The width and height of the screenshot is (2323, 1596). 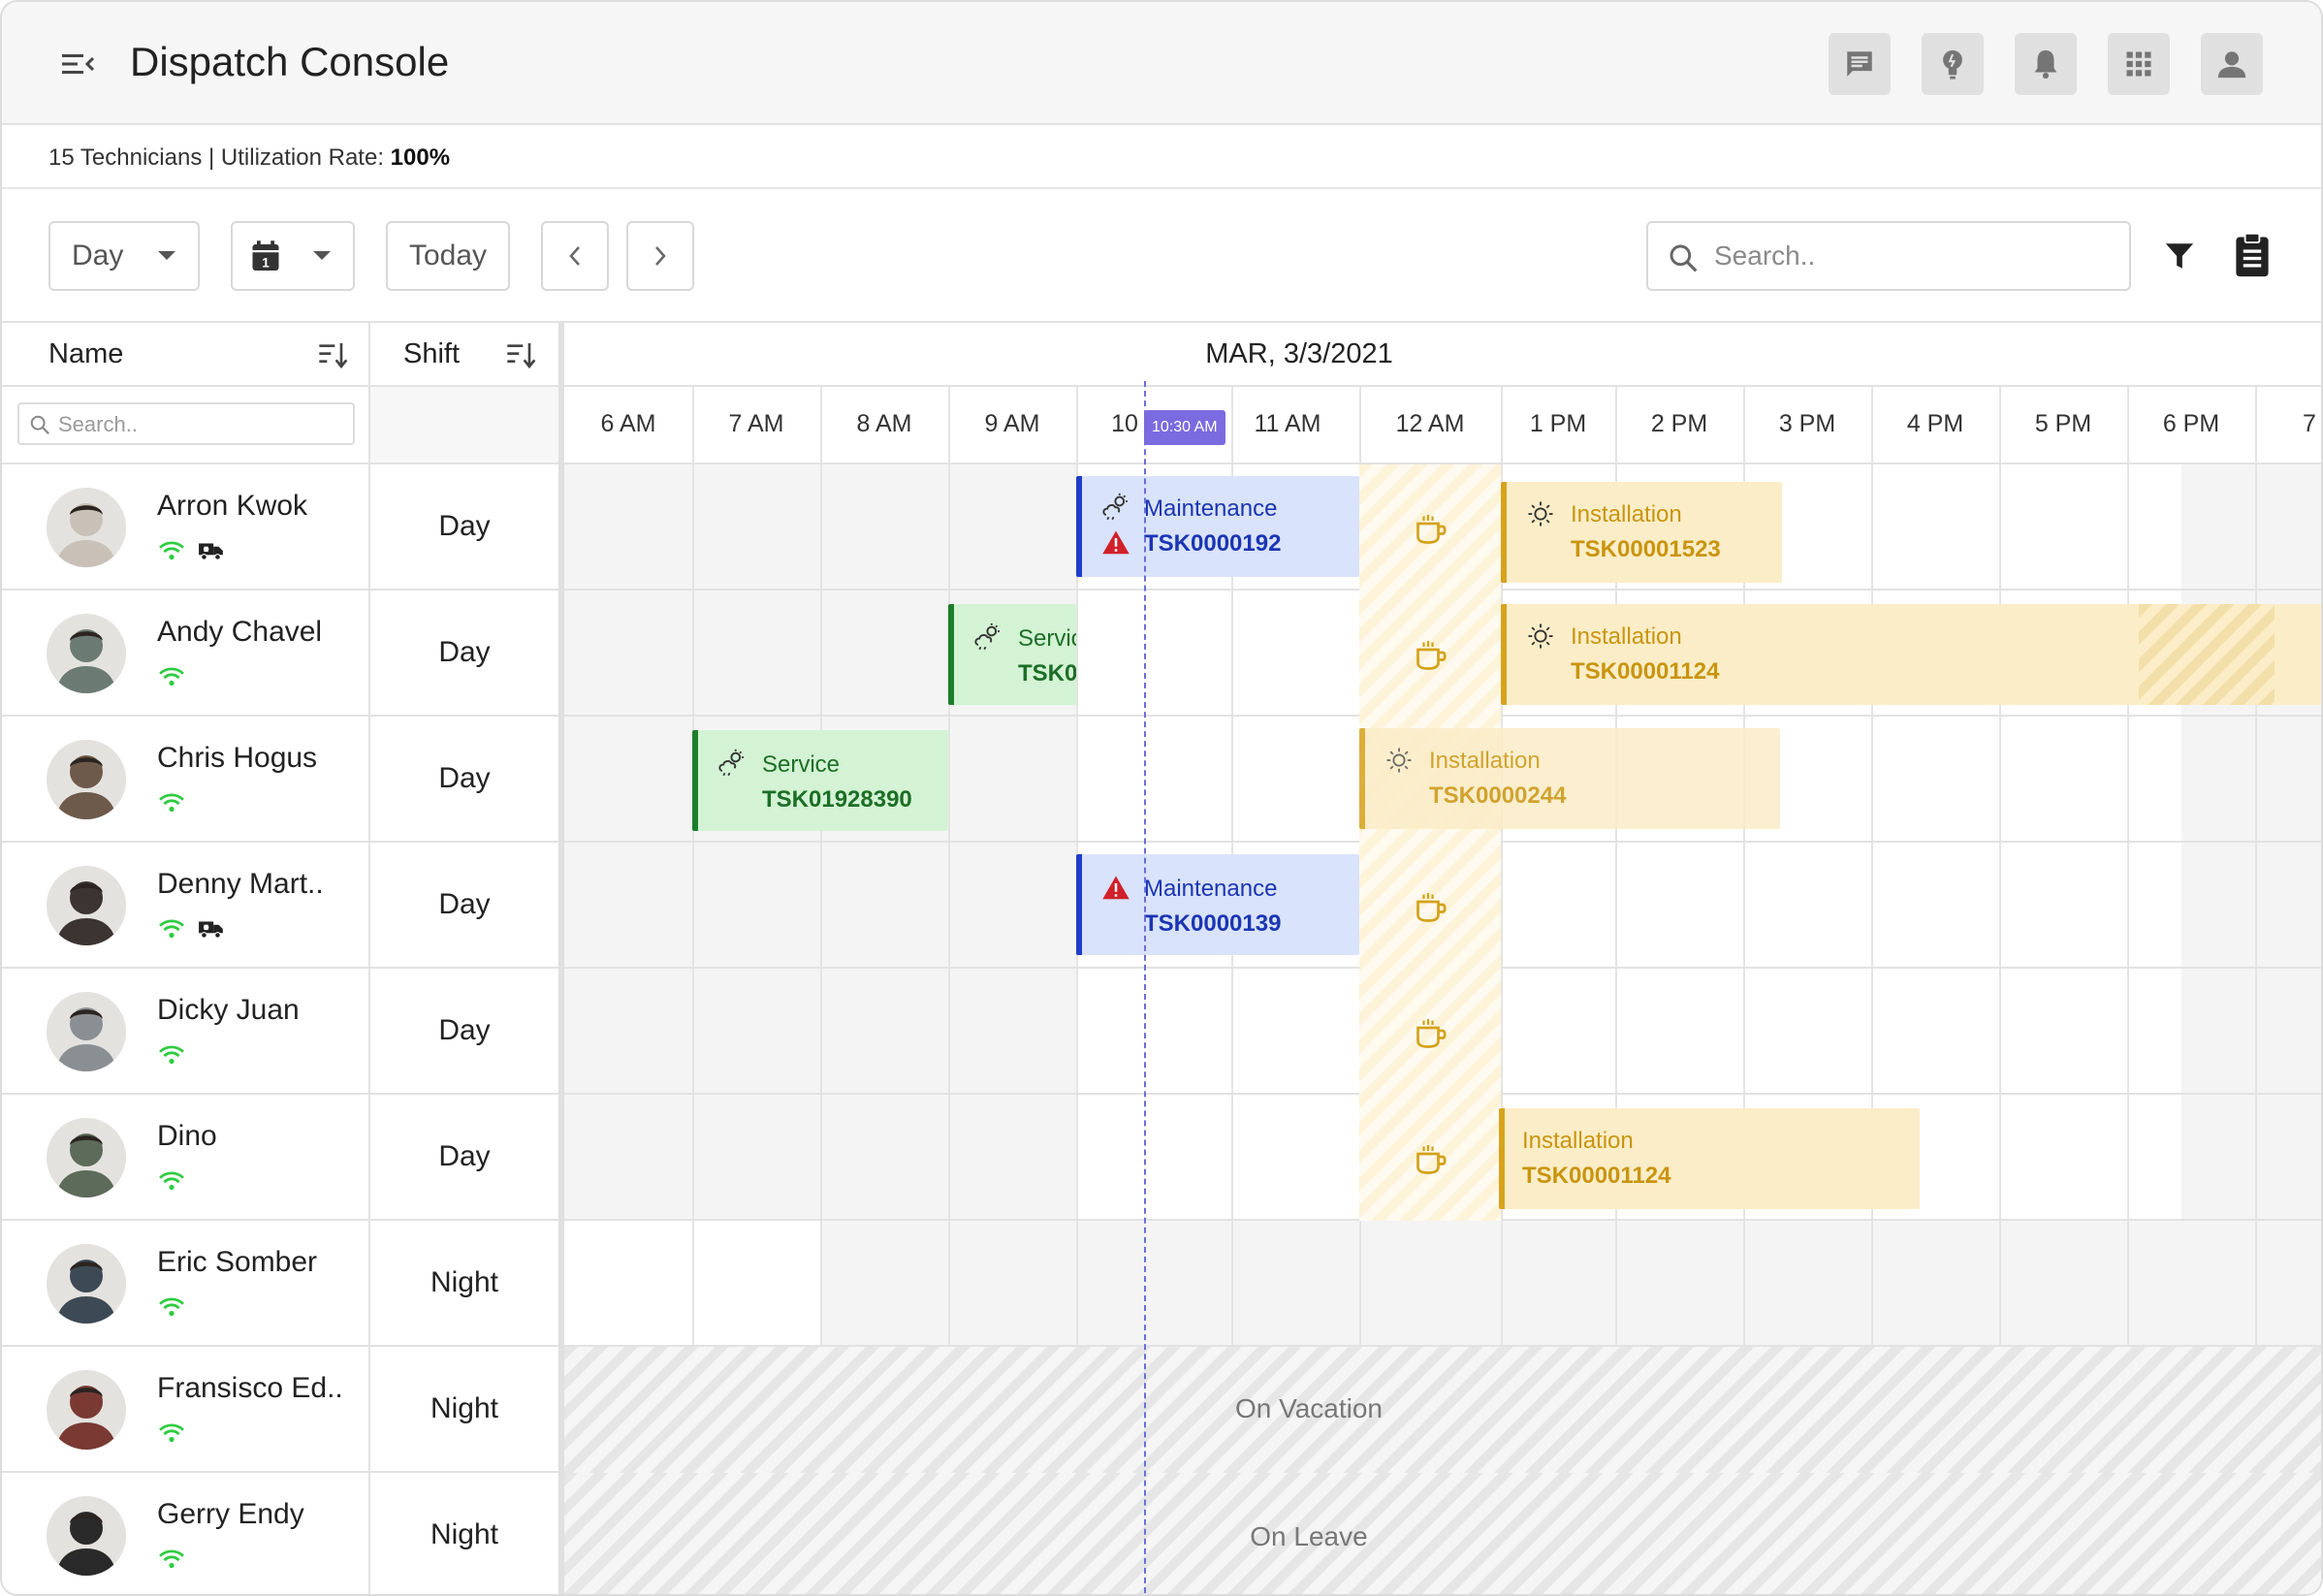 I want to click on technician-row: Fransisco Ed.. Night, so click(x=280, y=1410).